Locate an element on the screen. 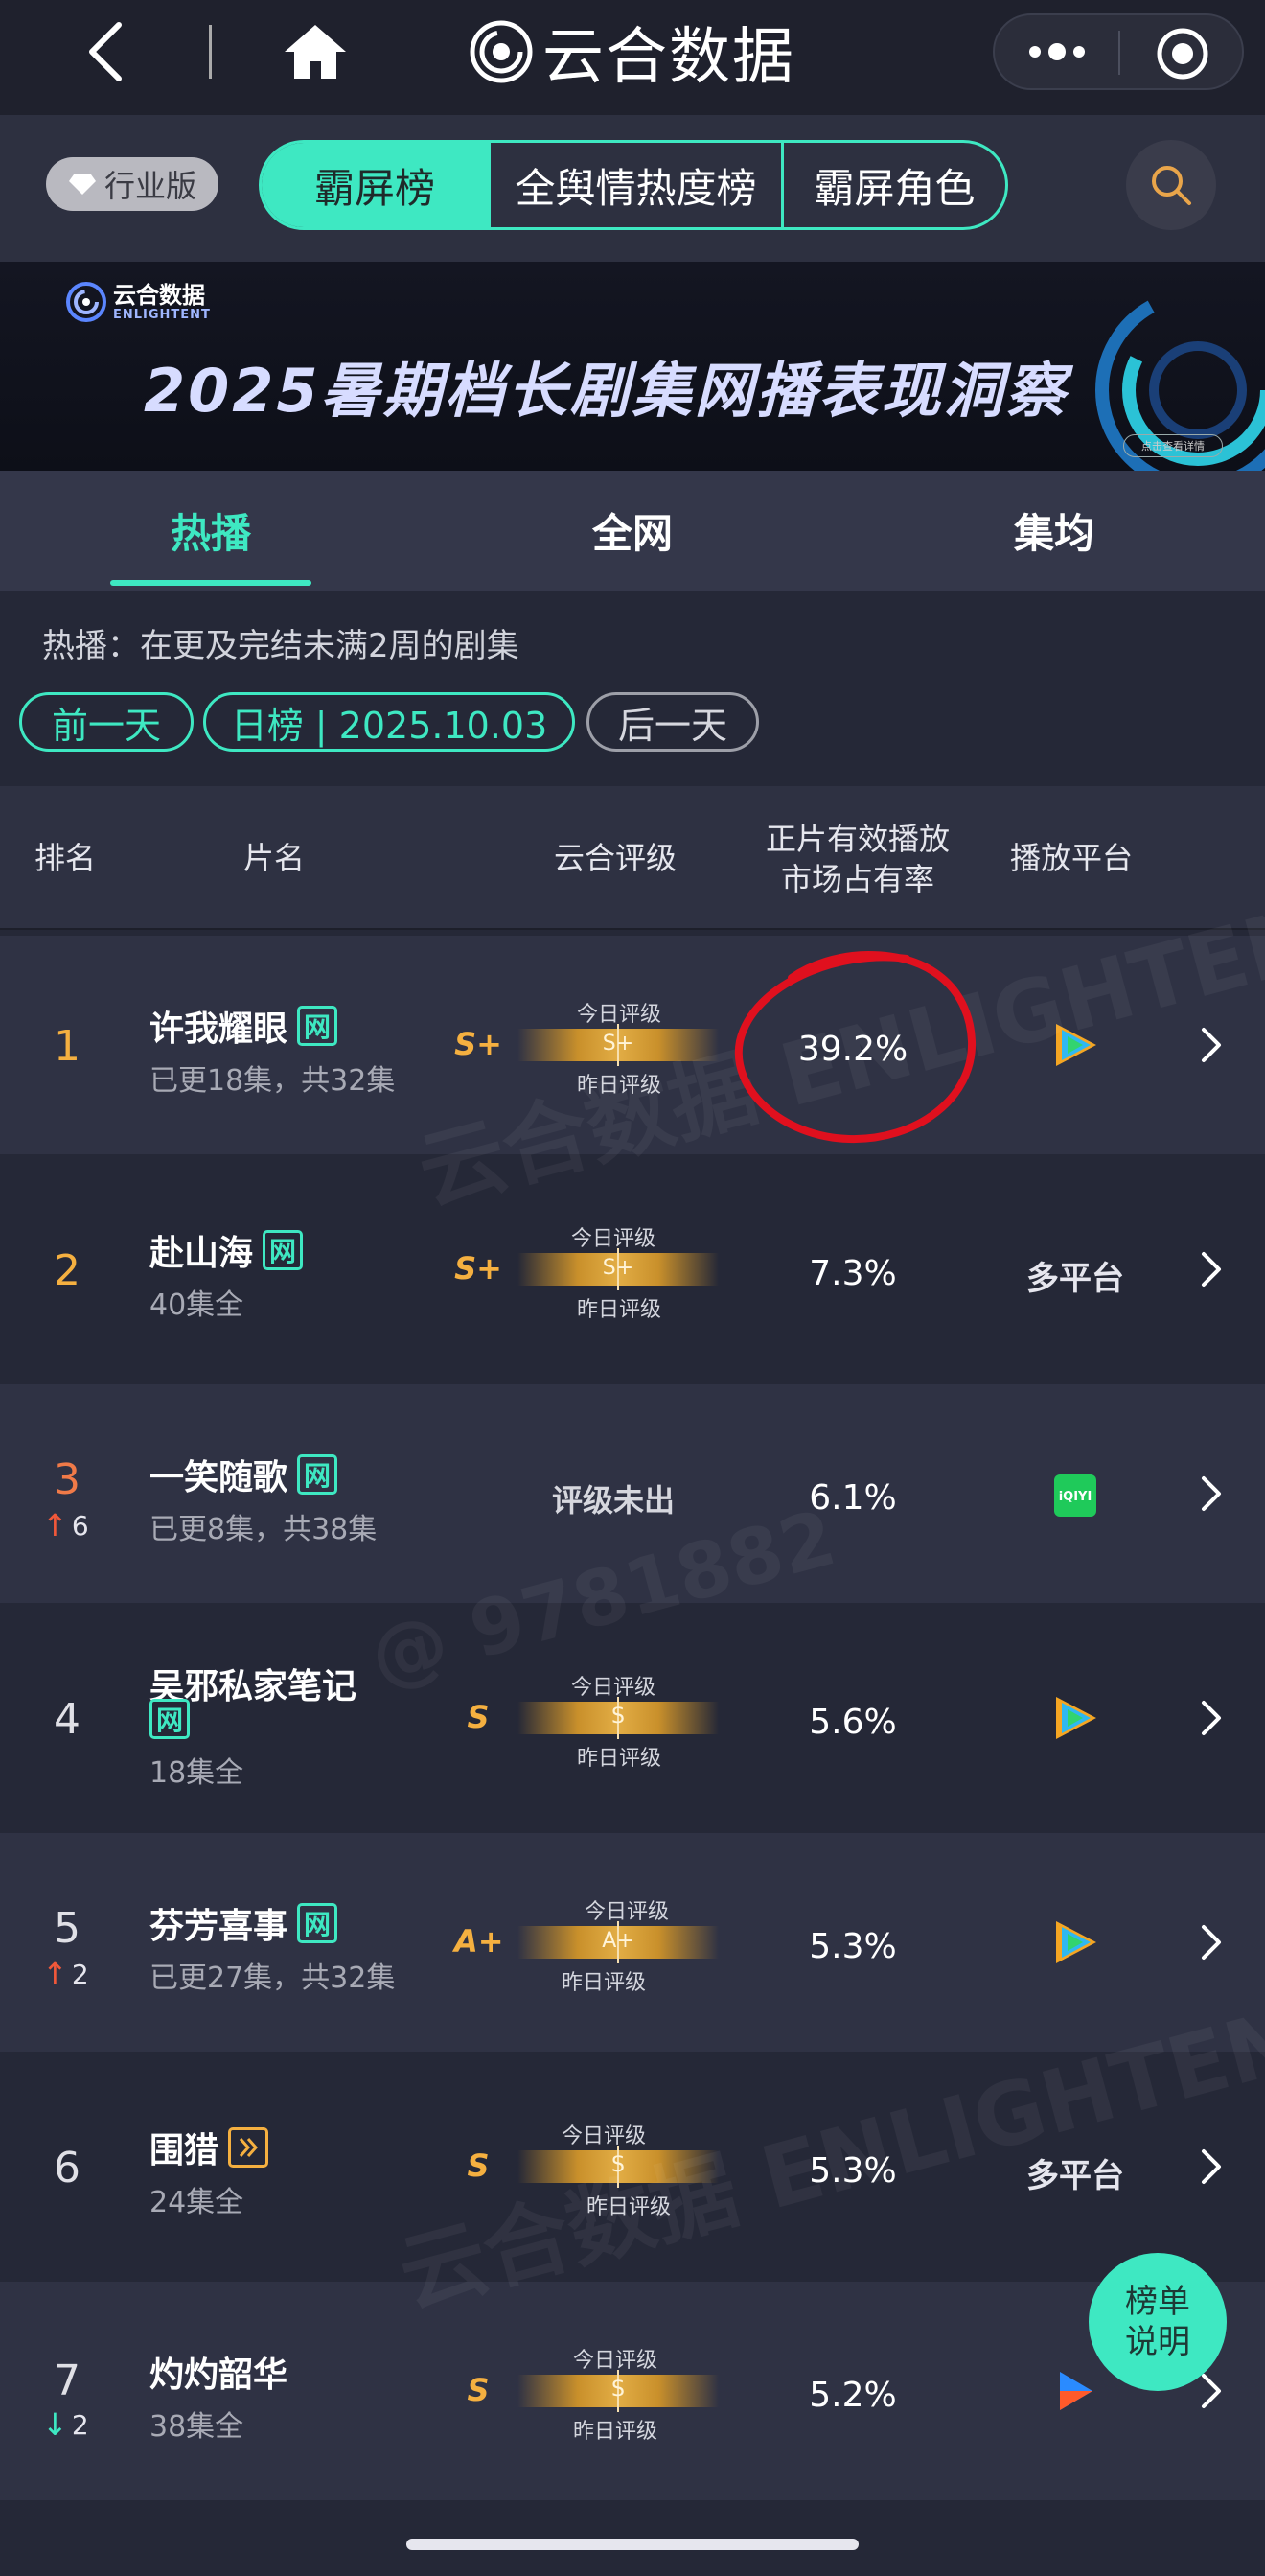 The width and height of the screenshot is (1265, 2576). next-day-button: 后一天 is located at coordinates (672, 722).